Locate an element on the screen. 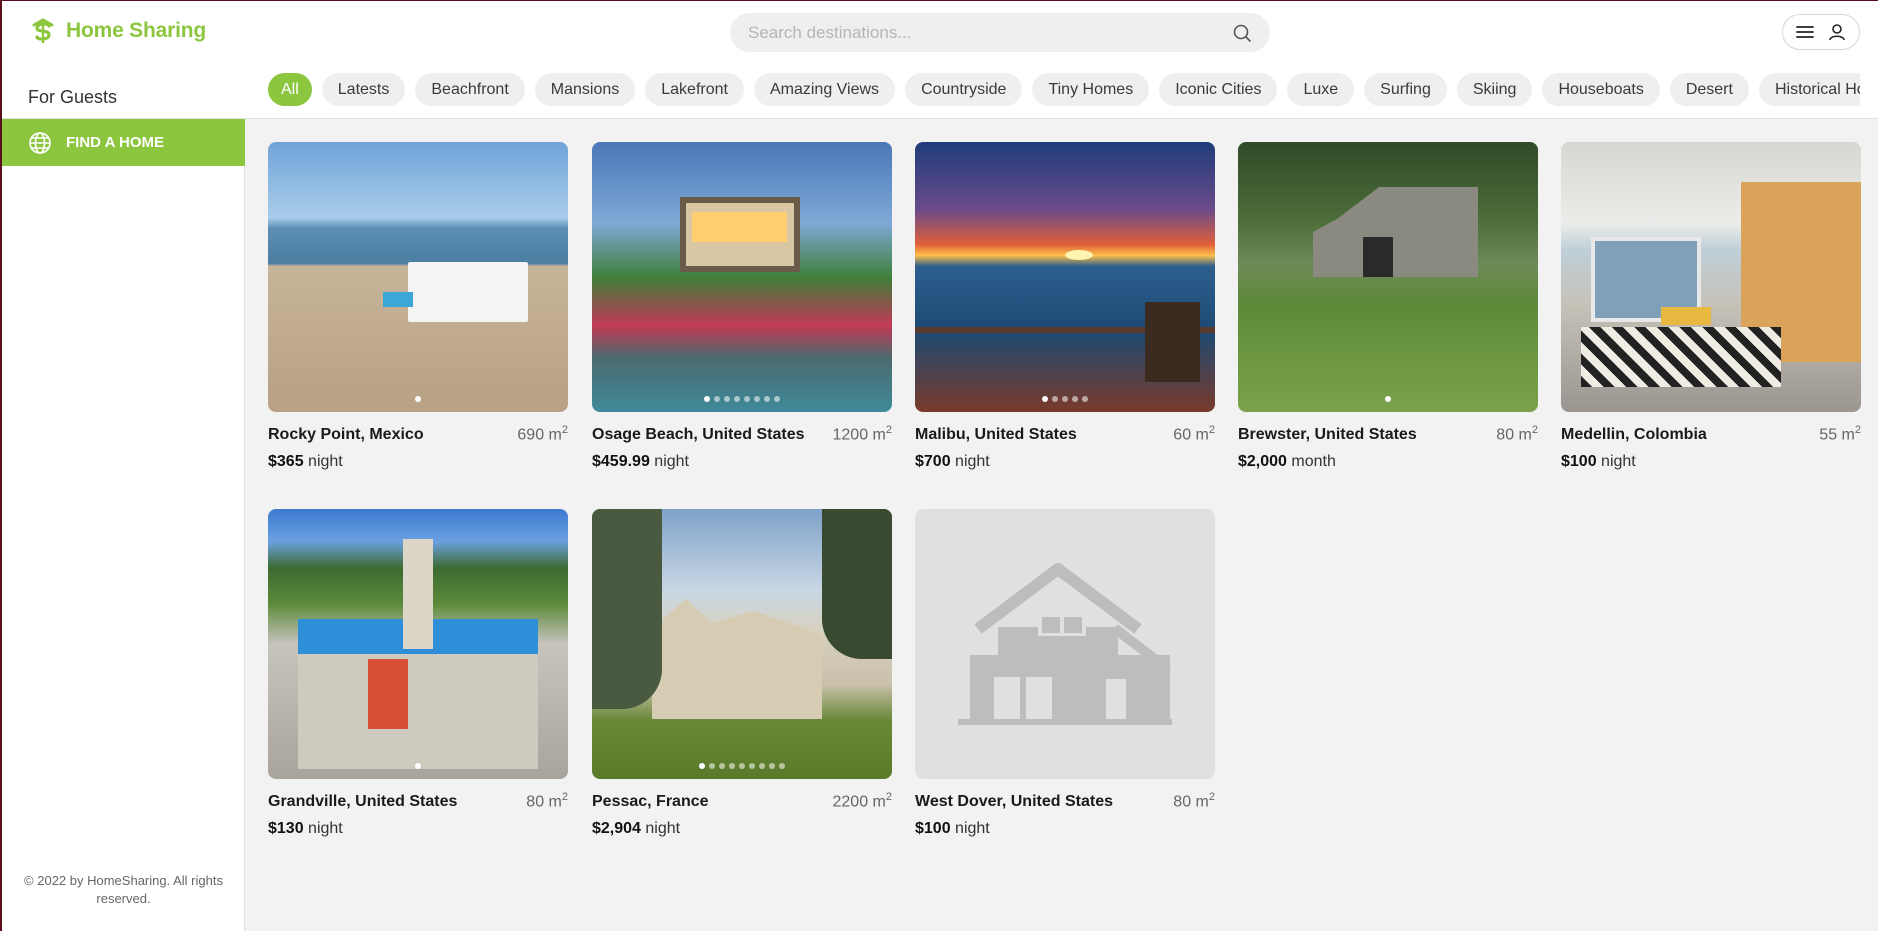  listing-location: Pessac, France is located at coordinates (650, 802).